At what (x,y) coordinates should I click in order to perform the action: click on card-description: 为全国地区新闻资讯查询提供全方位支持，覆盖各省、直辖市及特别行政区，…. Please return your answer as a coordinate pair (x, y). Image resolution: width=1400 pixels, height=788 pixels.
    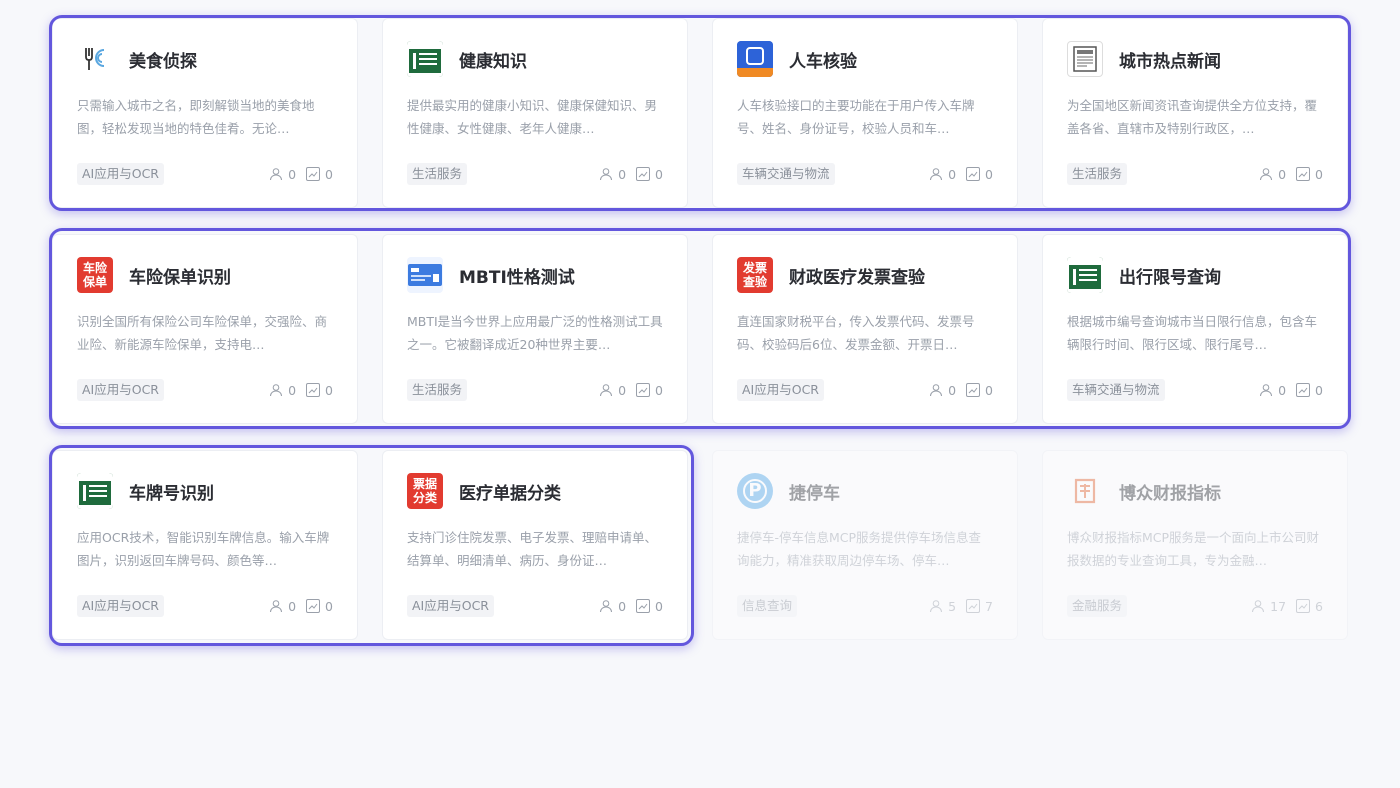
    Looking at the image, I should click on (1192, 117).